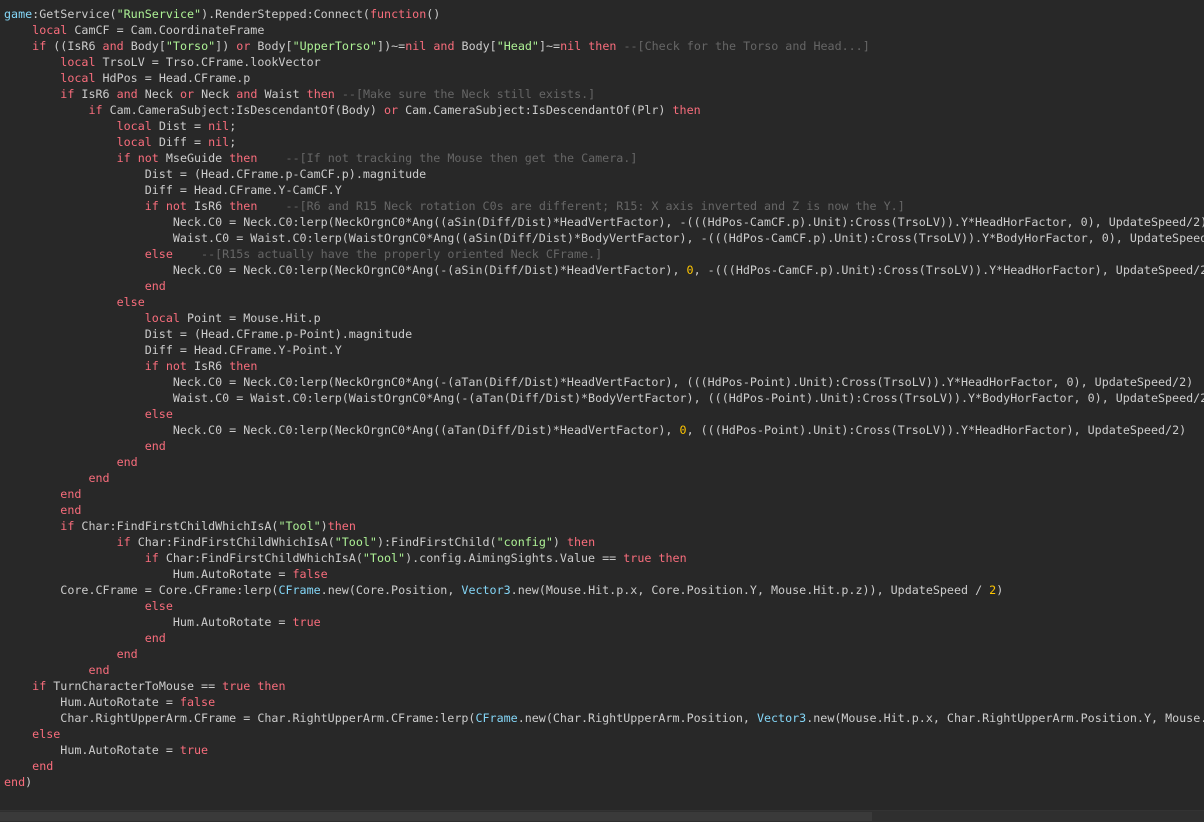 The height and width of the screenshot is (822, 1204). I want to click on code-line: if TurnCharacterToMouse == true then, so click(602, 686).